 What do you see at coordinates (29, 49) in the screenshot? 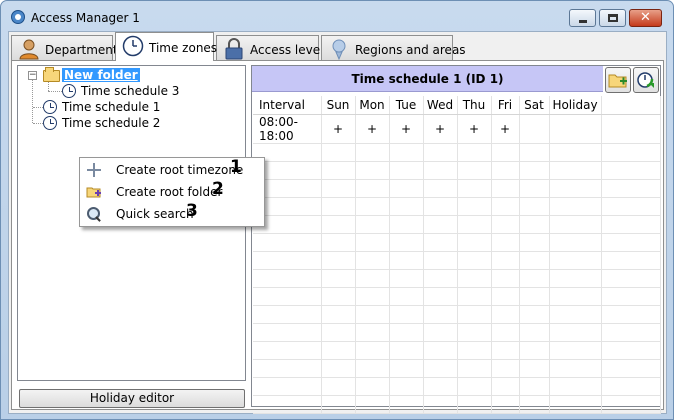
I see `person-icon` at bounding box center [29, 49].